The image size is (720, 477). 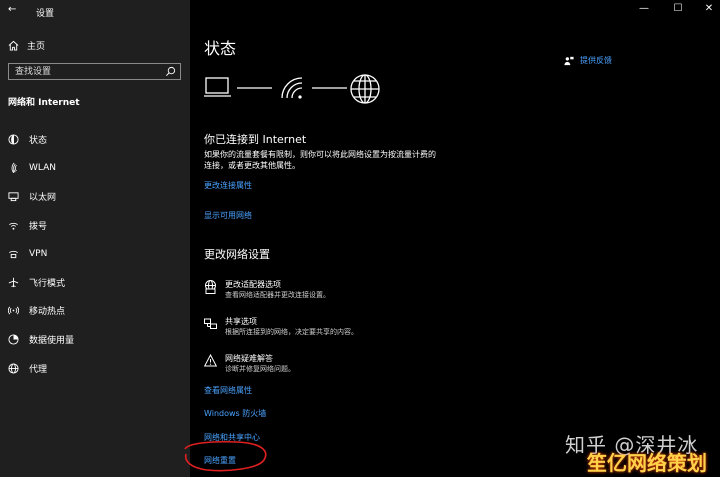 I want to click on data-usage-icon, so click(x=13, y=339).